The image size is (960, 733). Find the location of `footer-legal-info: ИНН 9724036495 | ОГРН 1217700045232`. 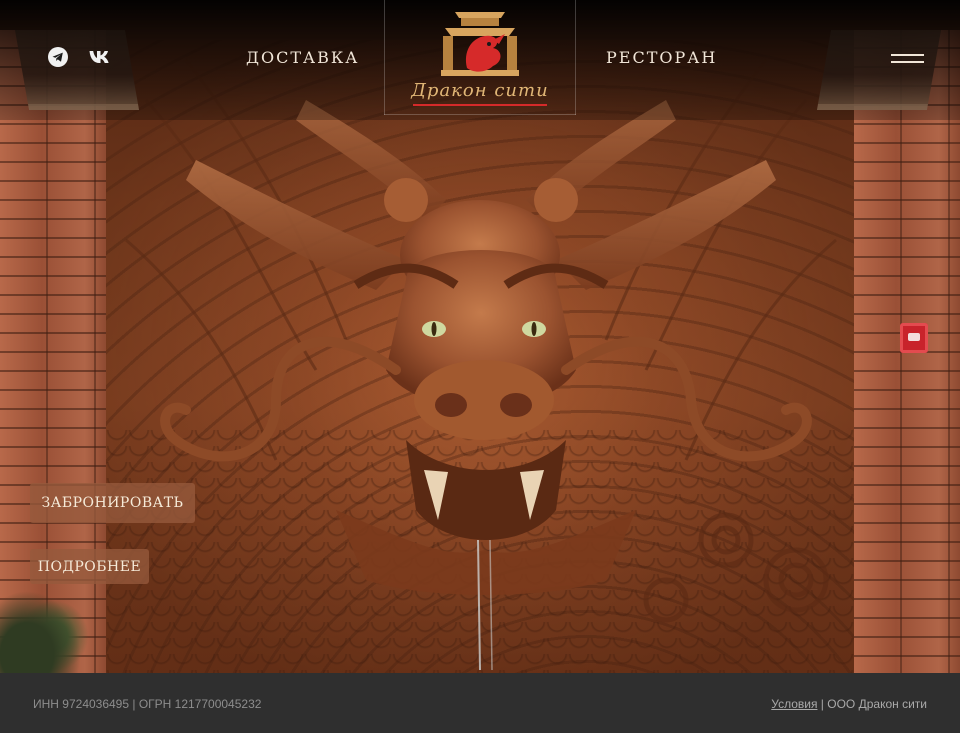

footer-legal-info: ИНН 9724036495 | ОГРН 1217700045232 is located at coordinates (147, 704).